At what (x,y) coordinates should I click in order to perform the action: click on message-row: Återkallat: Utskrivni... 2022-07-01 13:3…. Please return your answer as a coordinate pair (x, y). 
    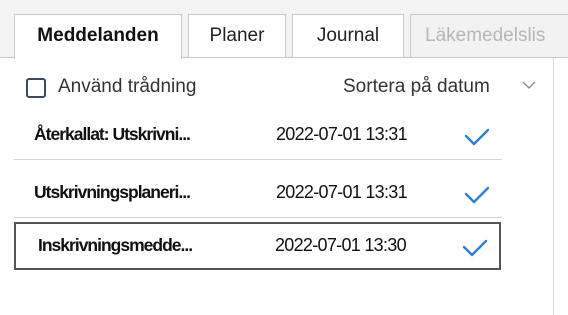
    Looking at the image, I should click on (258, 136).